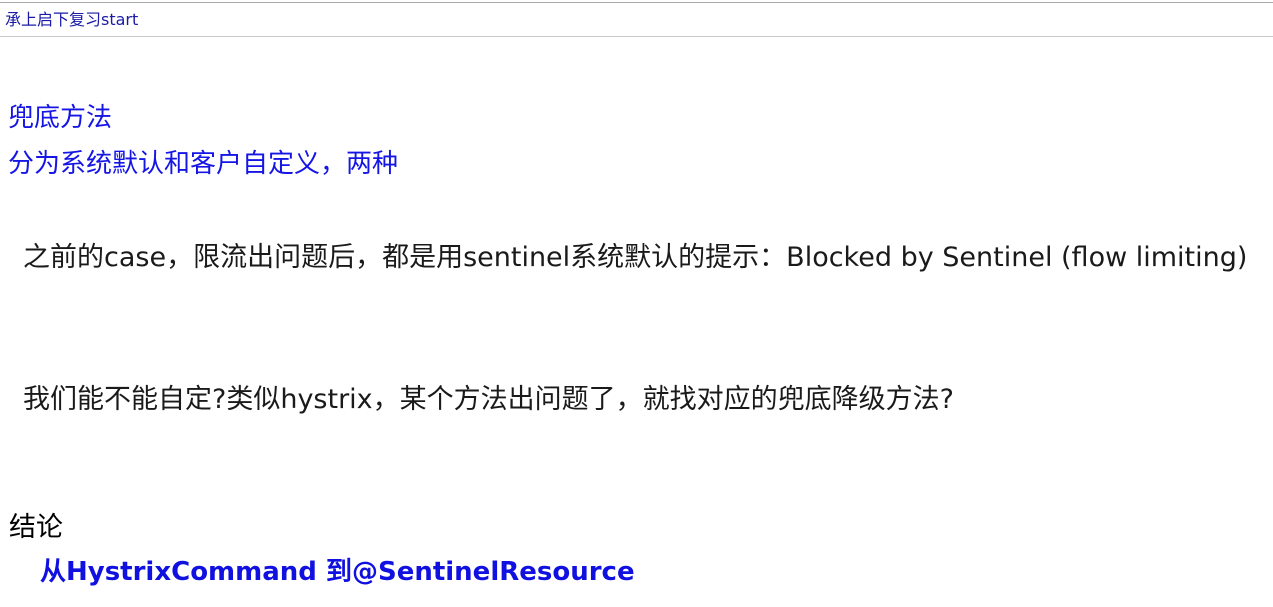 The height and width of the screenshot is (607, 1273). What do you see at coordinates (636, 2) in the screenshot?
I see `top-divider` at bounding box center [636, 2].